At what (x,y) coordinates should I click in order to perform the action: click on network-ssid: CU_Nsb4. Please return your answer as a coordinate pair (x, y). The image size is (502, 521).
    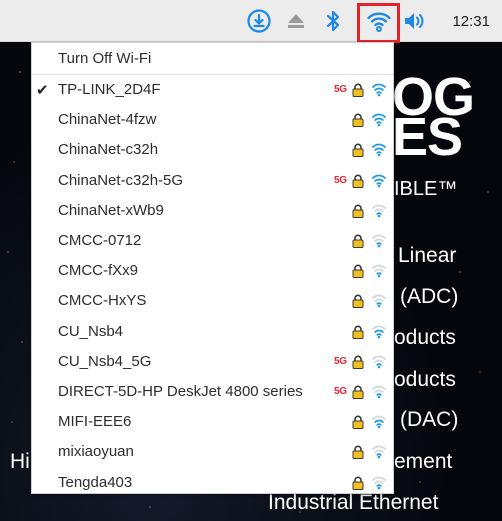
    Looking at the image, I should click on (91, 331).